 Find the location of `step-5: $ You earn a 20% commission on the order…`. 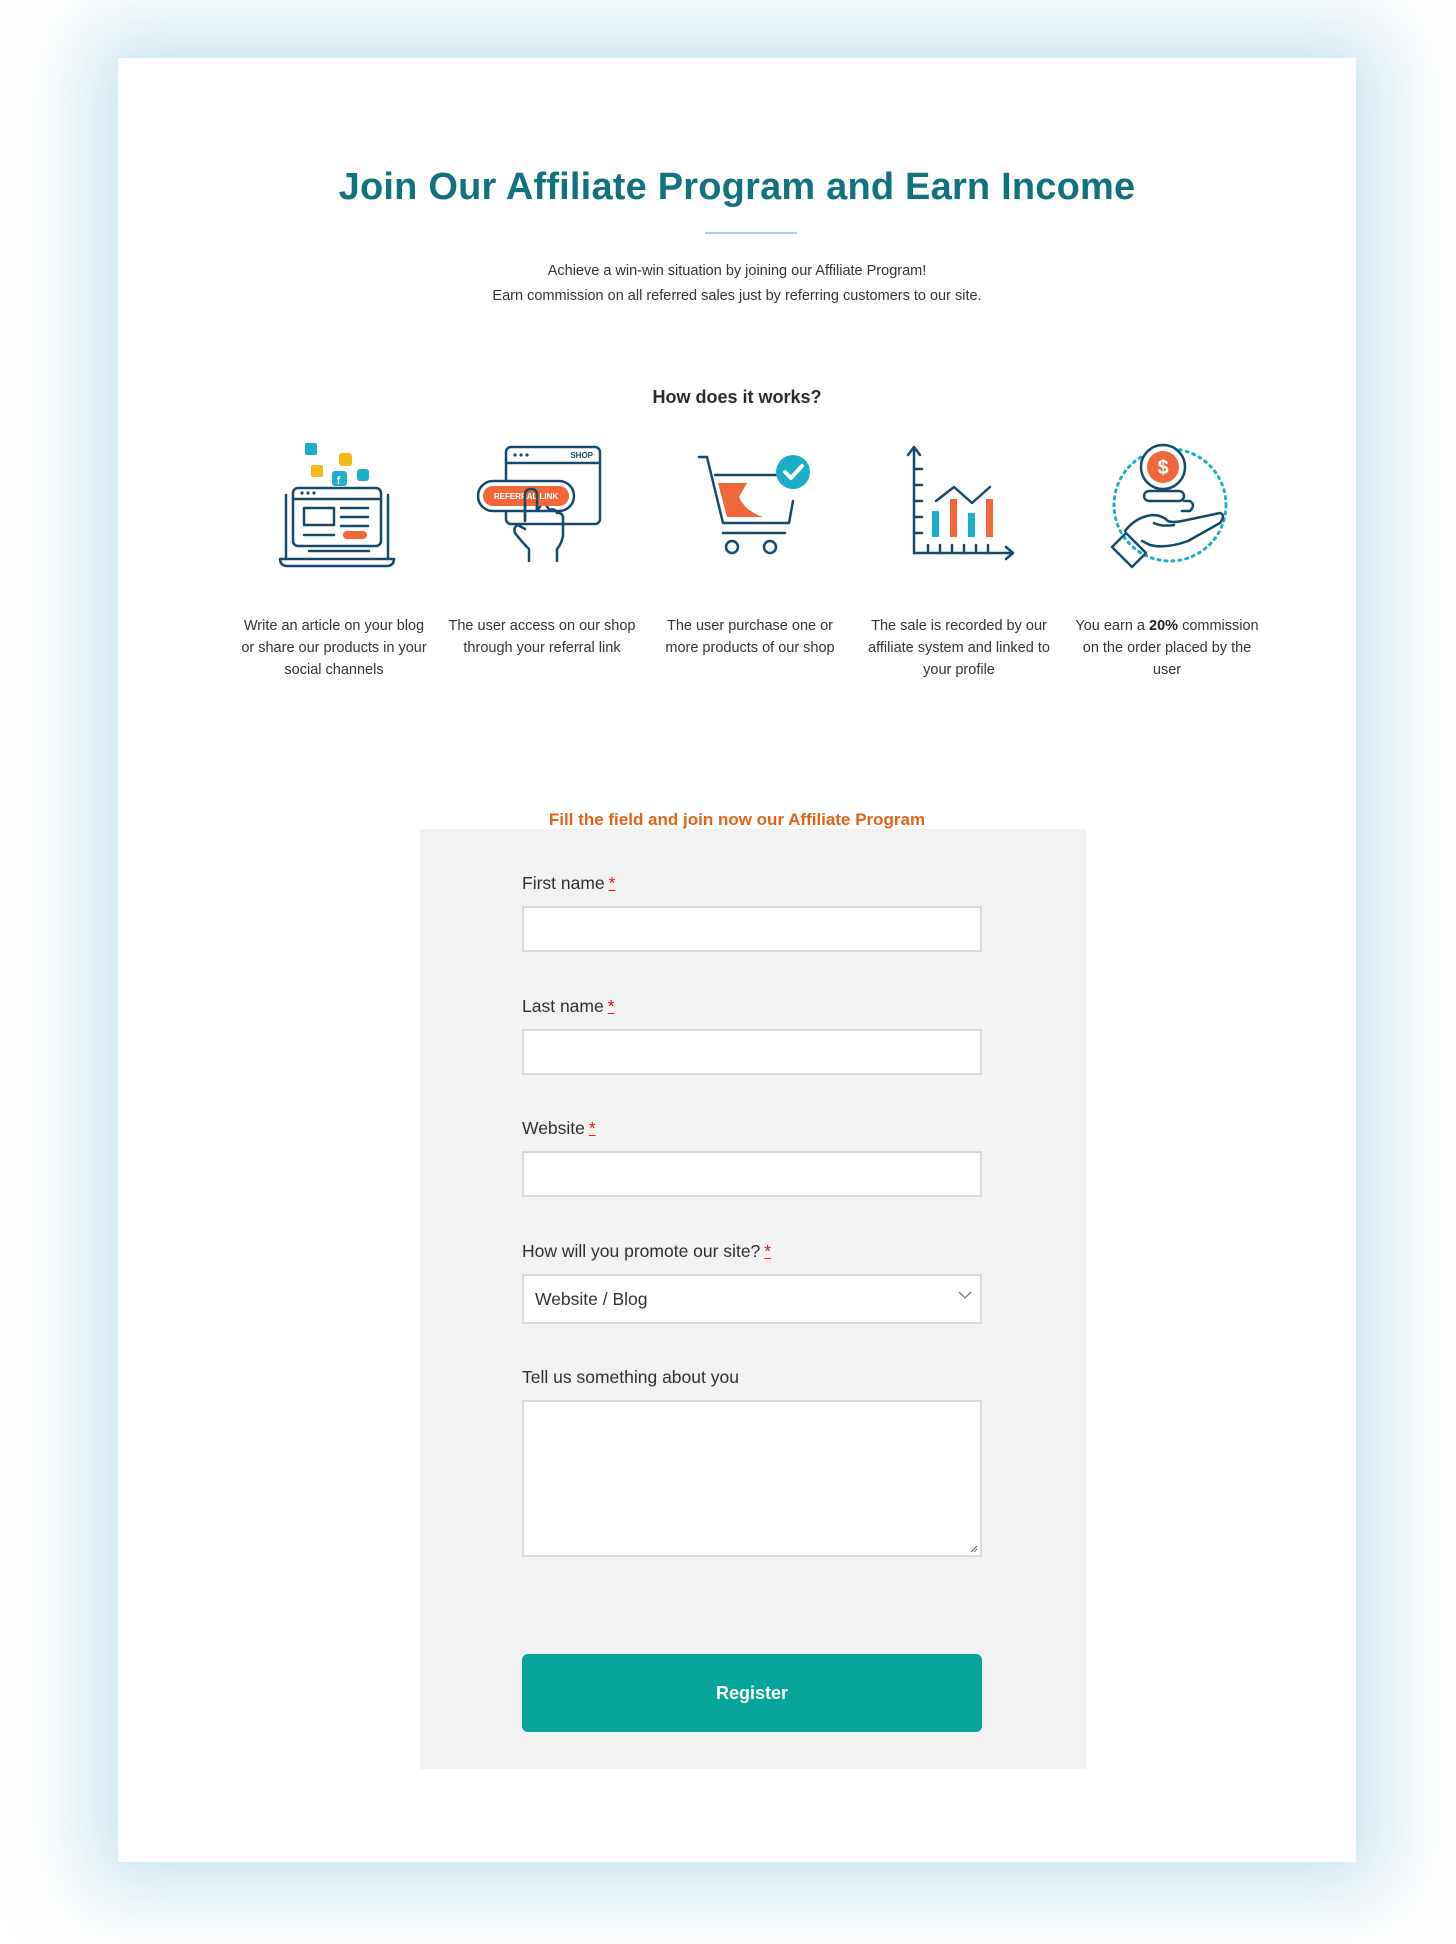

step-5: $ You earn a 20% commission on the order… is located at coordinates (1167, 561).